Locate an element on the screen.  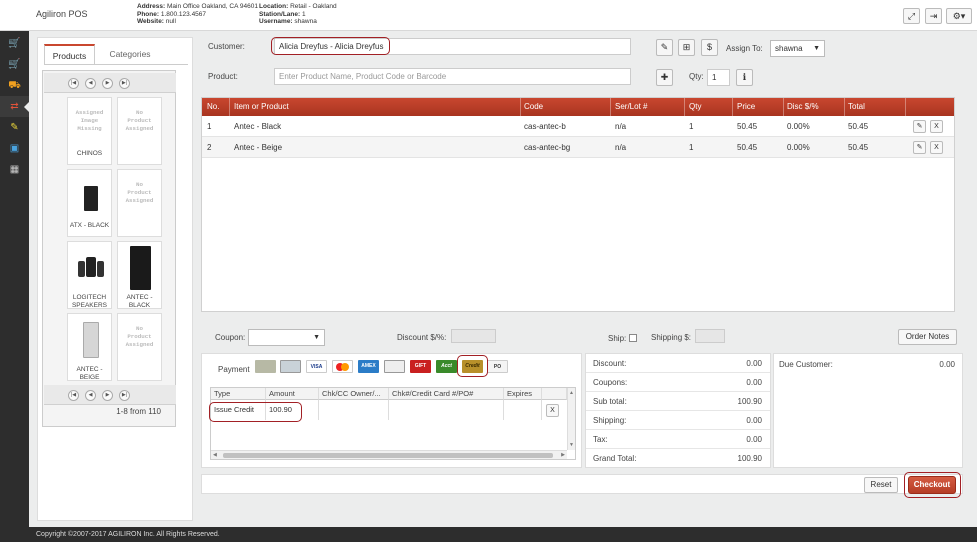
gear-icon: ⚙▾ is located at coordinates (959, 16).